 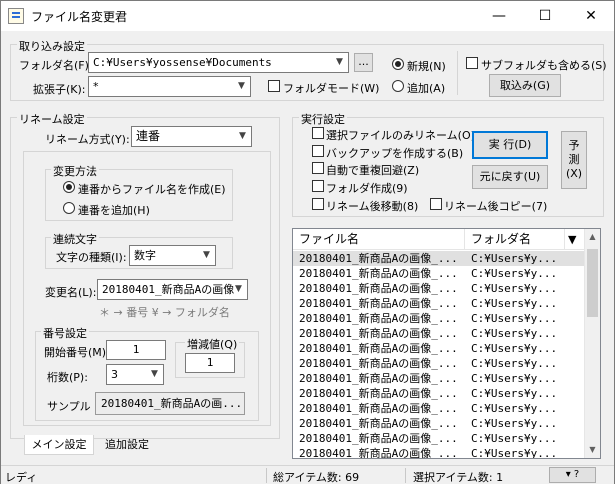 I want to click on option-copy-after-checkbox, so click(x=436, y=204).